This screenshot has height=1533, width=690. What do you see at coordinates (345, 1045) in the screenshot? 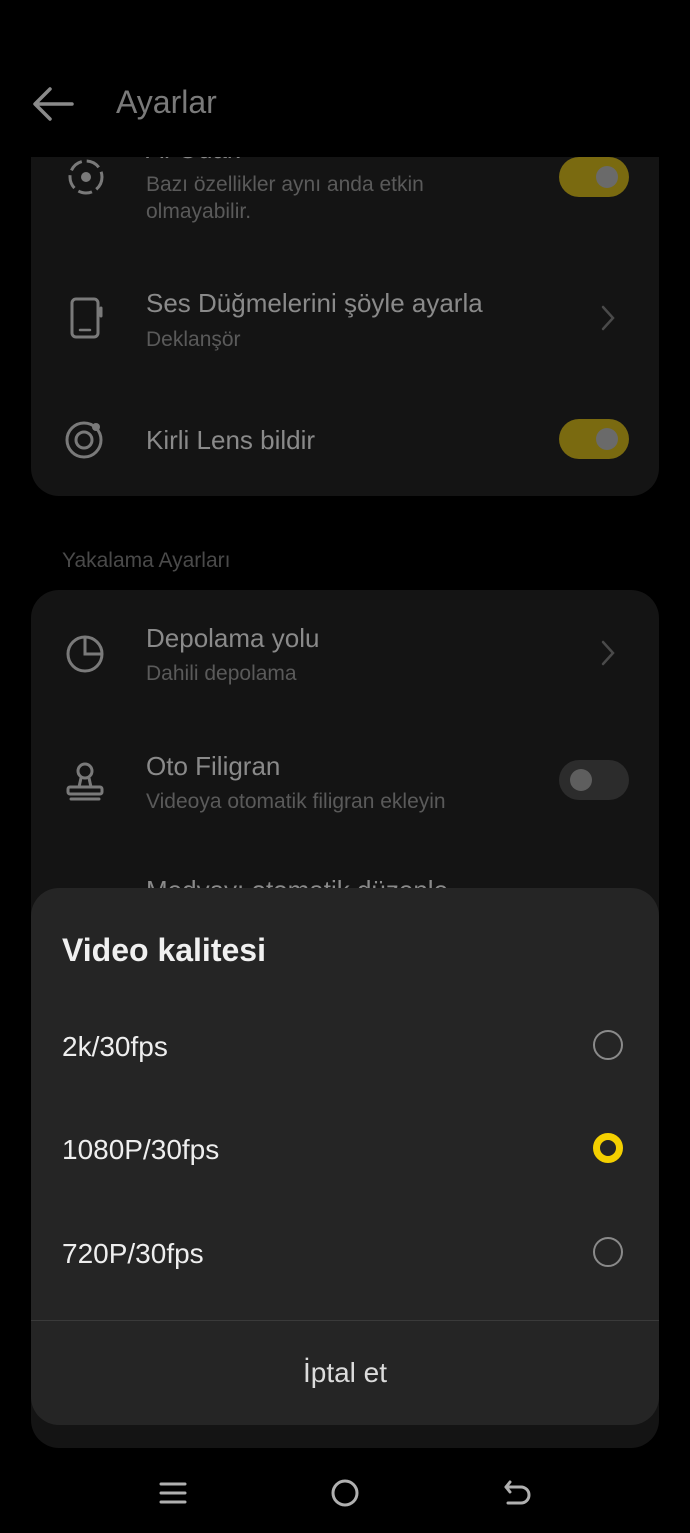
I see `option-2k-30fps: 2k/30fps` at bounding box center [345, 1045].